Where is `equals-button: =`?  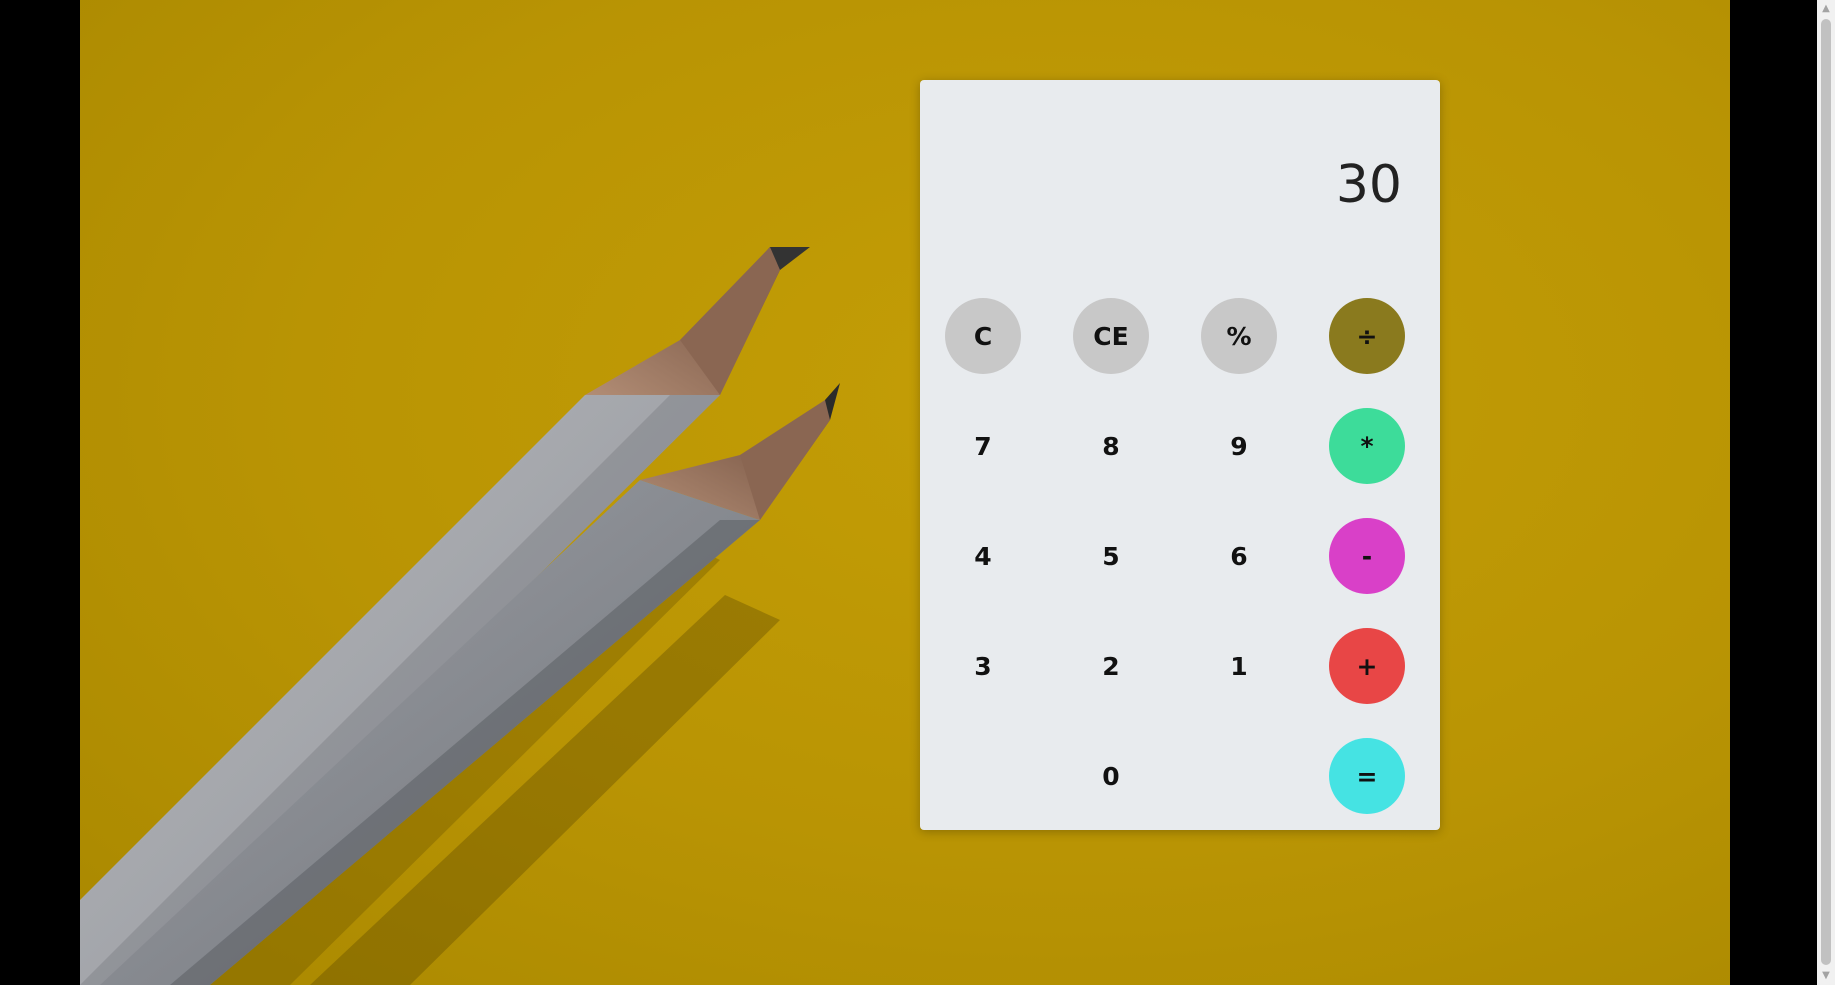 equals-button: = is located at coordinates (1367, 776).